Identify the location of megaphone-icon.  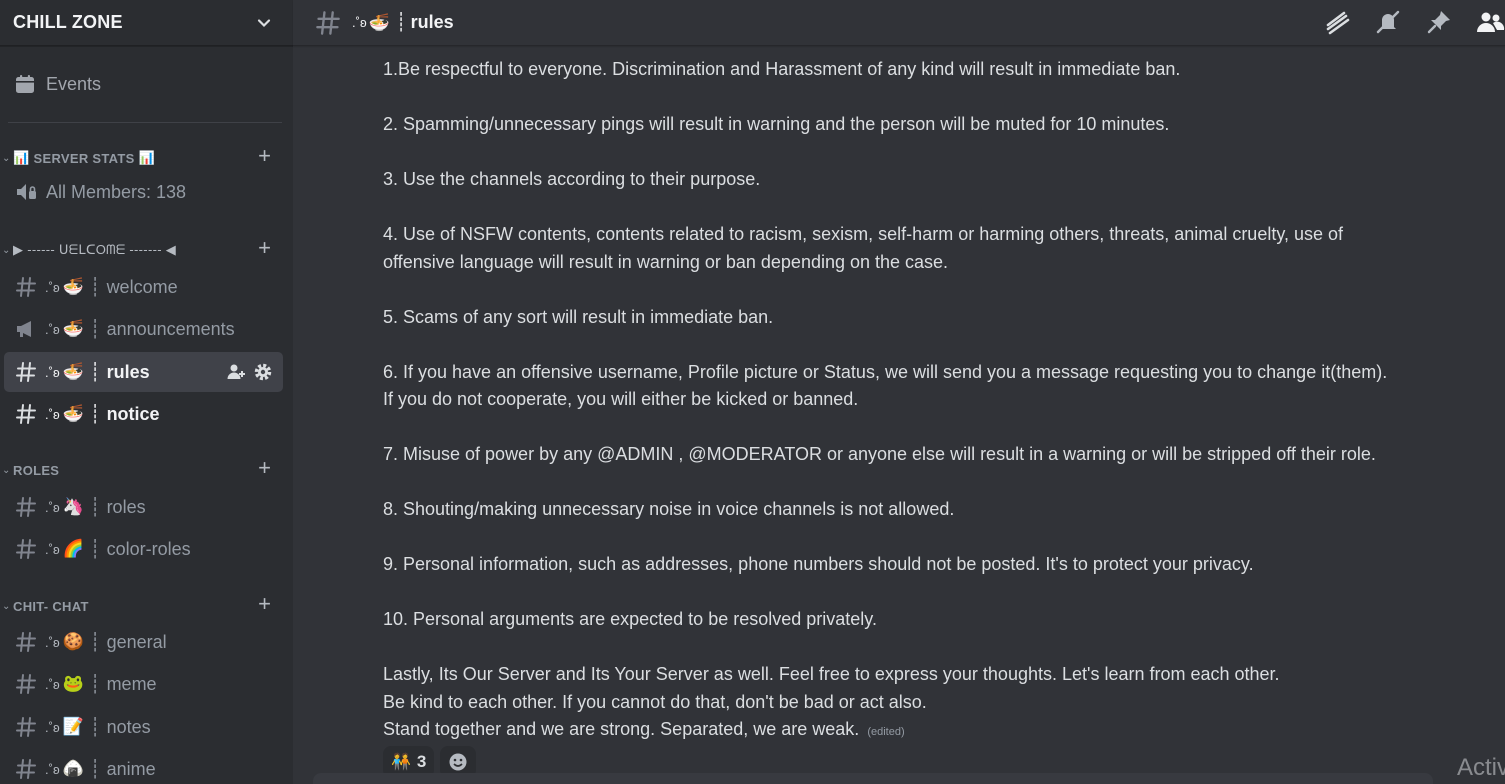
(24, 329).